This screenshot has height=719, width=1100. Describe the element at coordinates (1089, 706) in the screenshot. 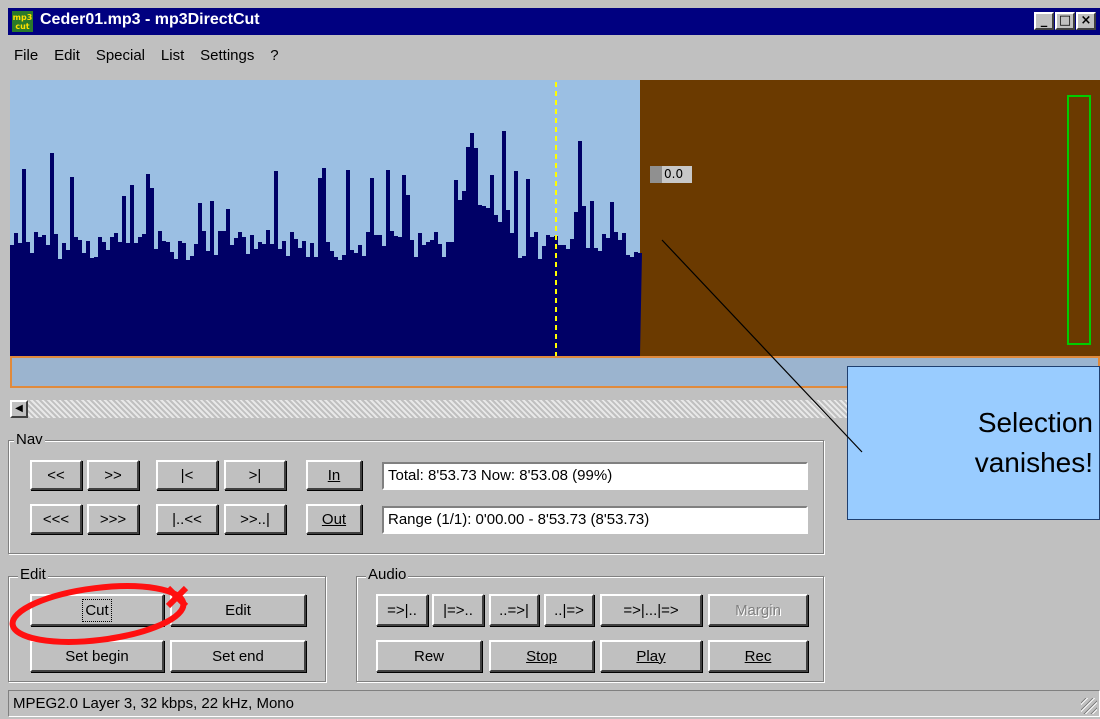

I see `resize-grip` at that location.